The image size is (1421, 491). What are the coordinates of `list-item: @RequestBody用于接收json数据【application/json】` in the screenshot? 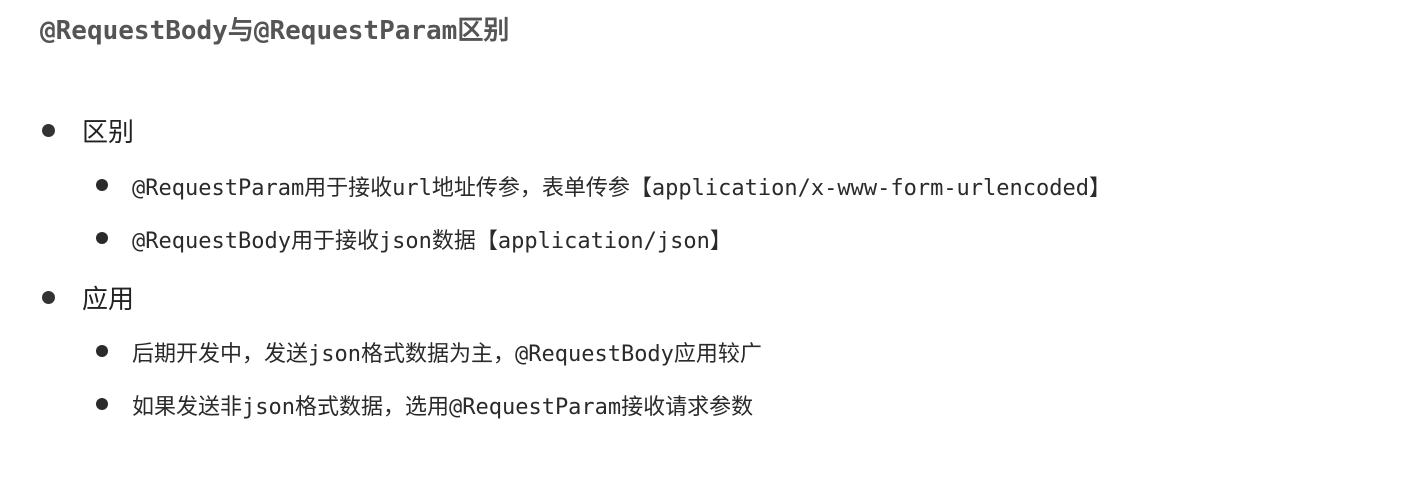 It's located at (432, 241).